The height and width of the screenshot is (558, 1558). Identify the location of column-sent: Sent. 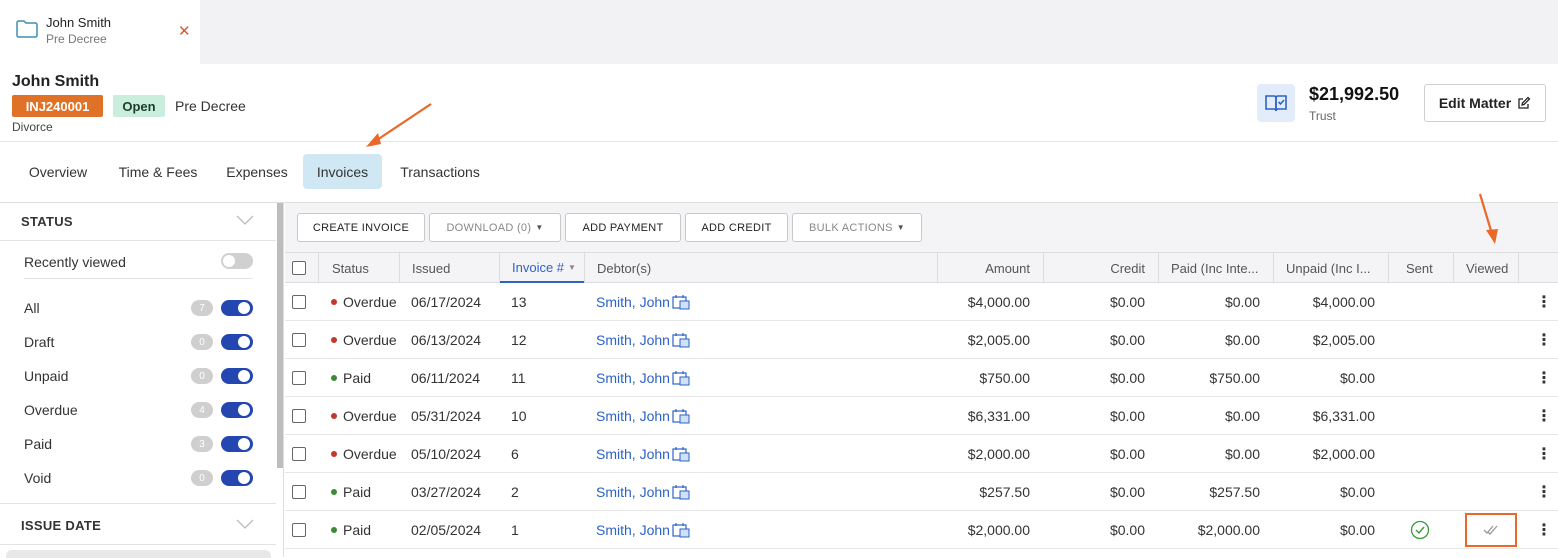
(1419, 268).